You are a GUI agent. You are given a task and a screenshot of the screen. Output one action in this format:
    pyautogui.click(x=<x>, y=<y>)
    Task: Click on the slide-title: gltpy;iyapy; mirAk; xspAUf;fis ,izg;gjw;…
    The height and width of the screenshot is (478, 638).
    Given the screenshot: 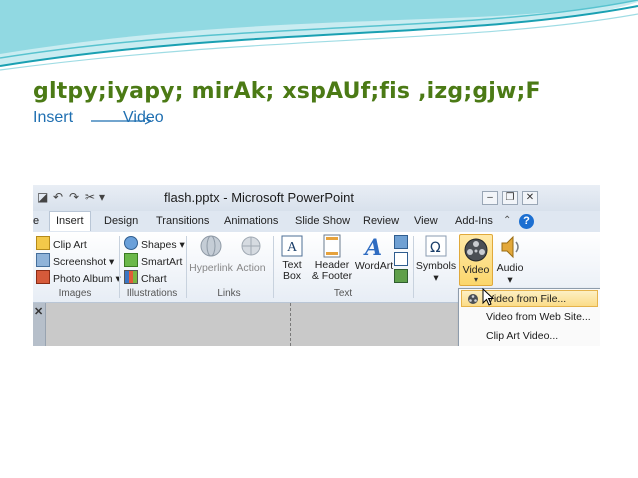 What is the action you would take?
    pyautogui.click(x=287, y=91)
    